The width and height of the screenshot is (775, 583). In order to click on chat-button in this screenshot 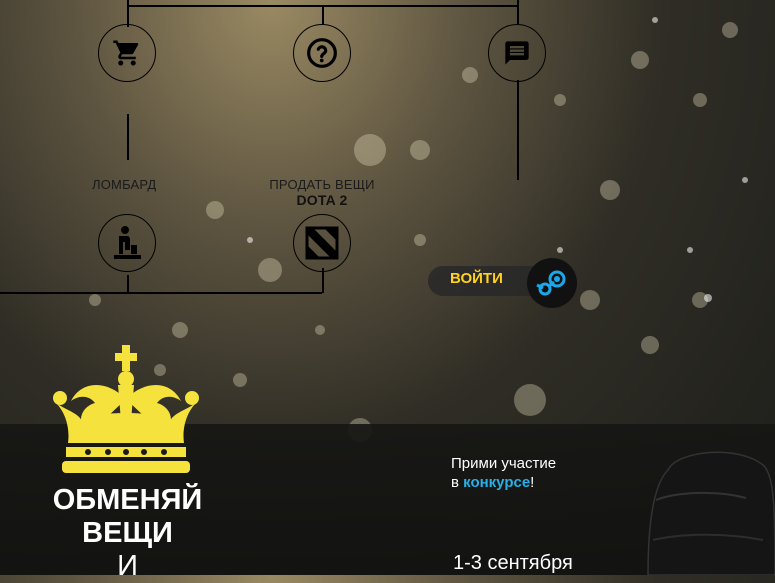, I will do `click(517, 53)`.